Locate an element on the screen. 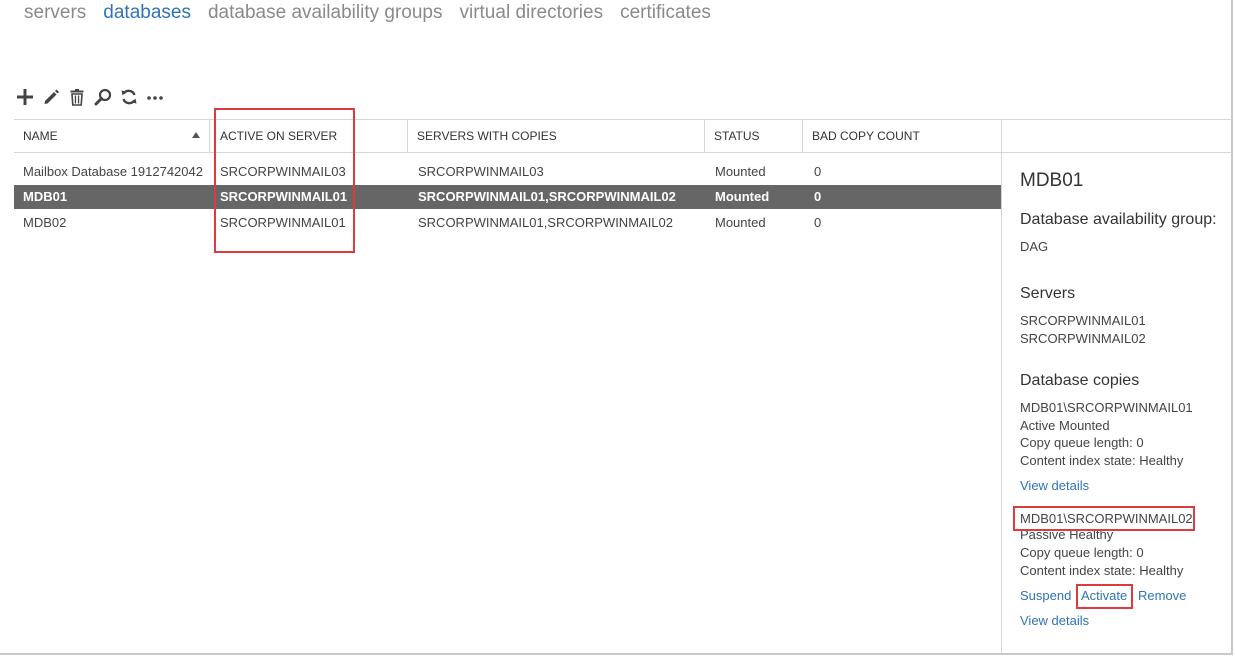  highlight-copy-name is located at coordinates (1104, 518).